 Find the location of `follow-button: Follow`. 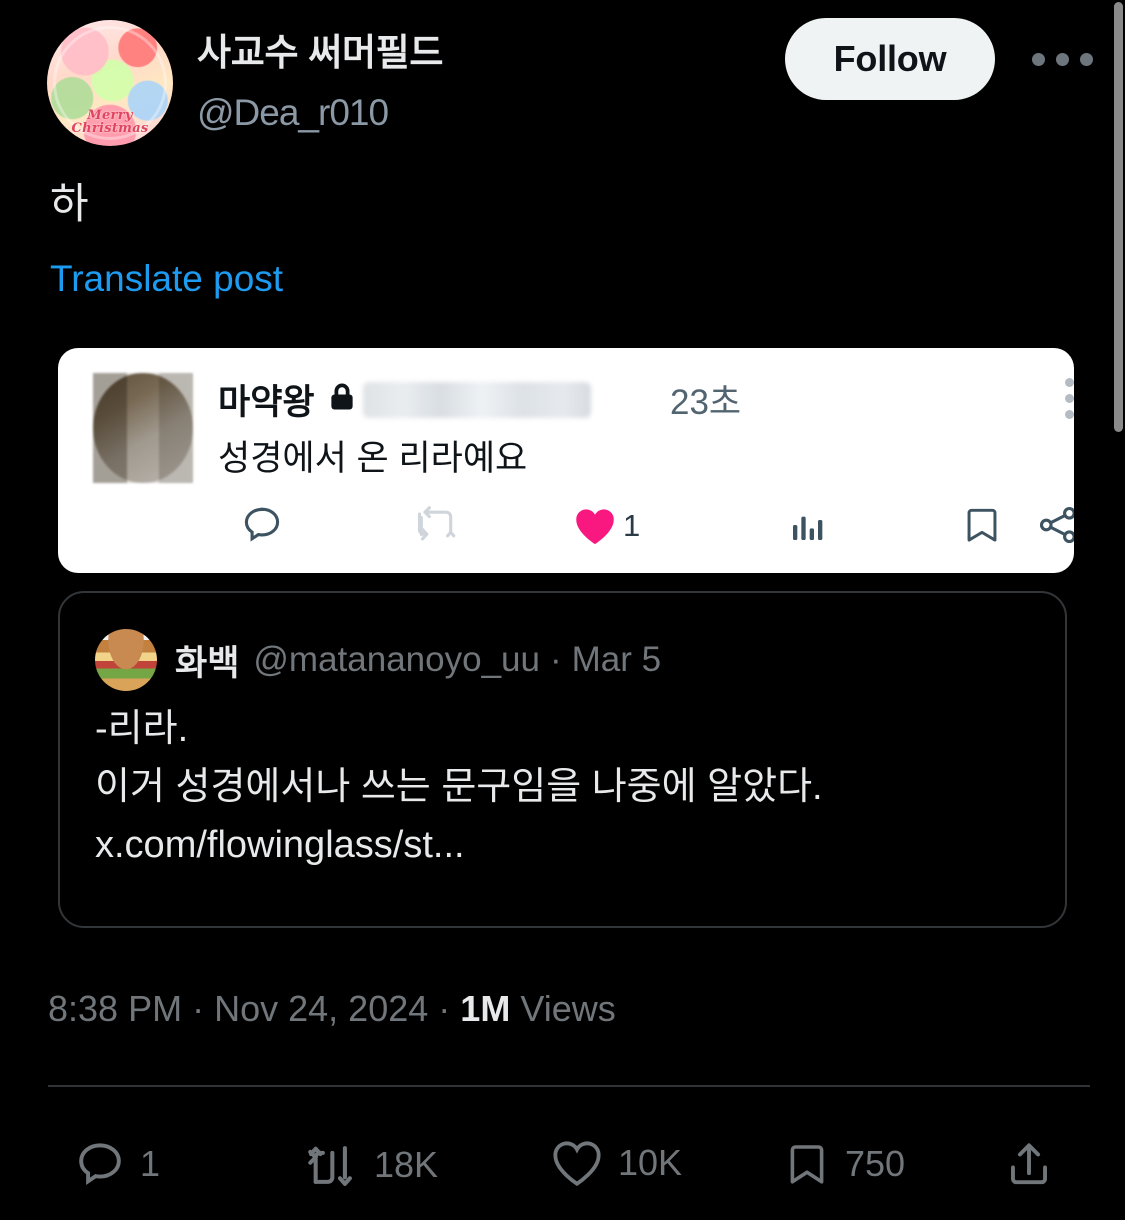

follow-button: Follow is located at coordinates (890, 59).